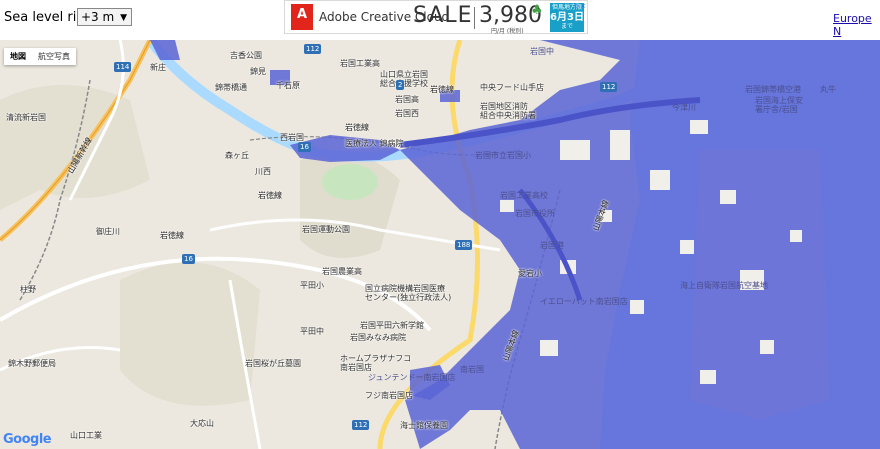  Describe the element at coordinates (472, 369) in the screenshot. I see `label-minami-iwakuni-station: 南岩国` at that location.